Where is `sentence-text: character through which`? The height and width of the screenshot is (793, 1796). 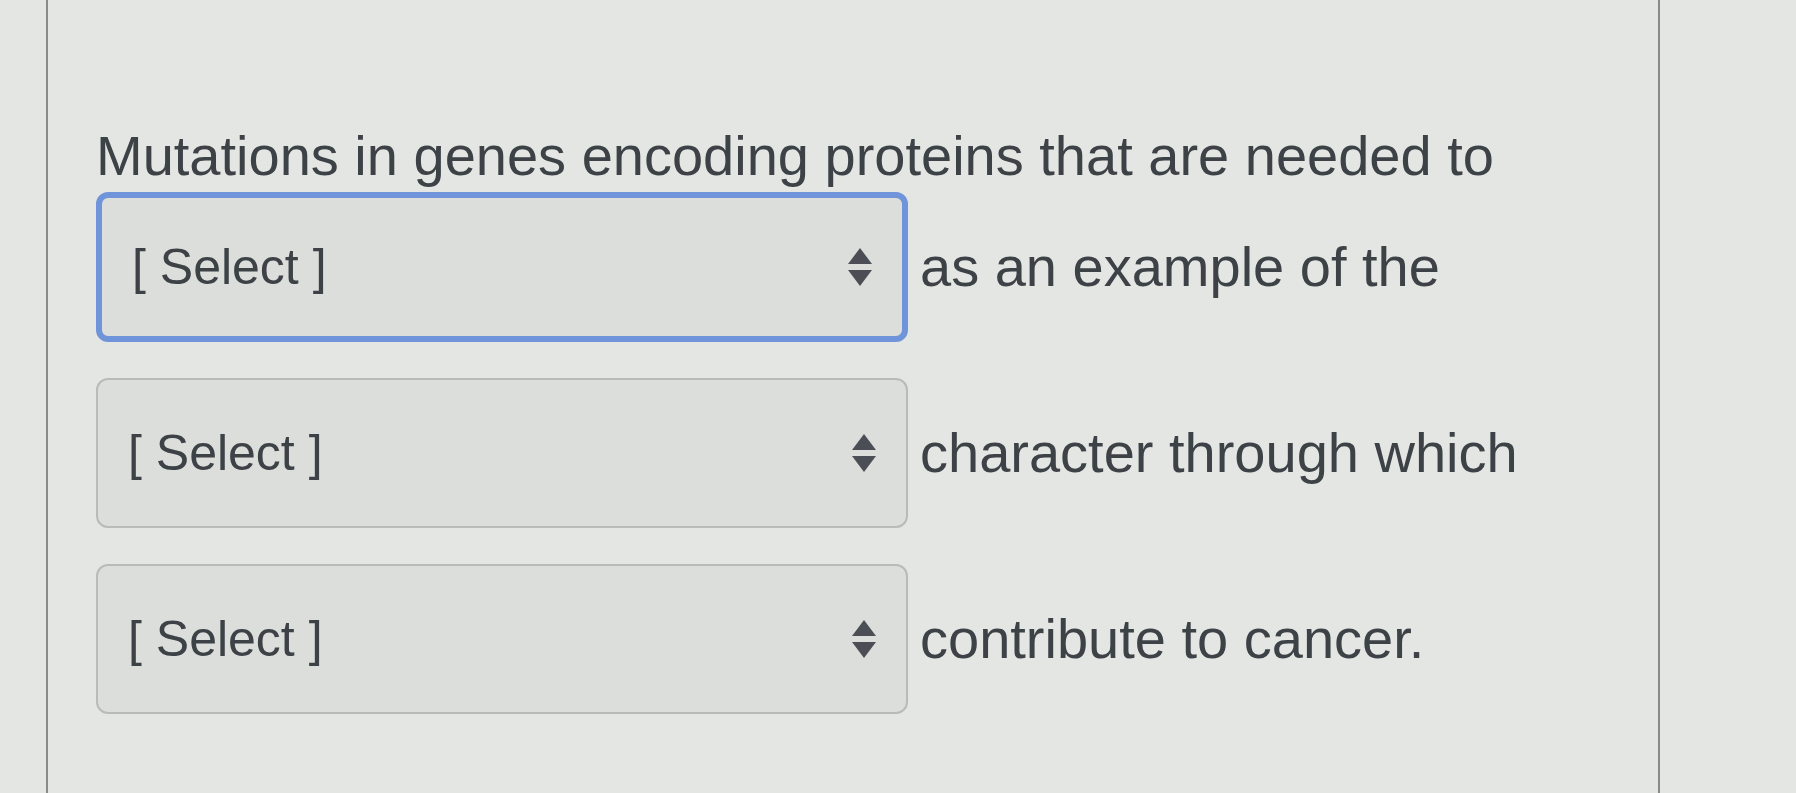 sentence-text: character through which is located at coordinates (1219, 453).